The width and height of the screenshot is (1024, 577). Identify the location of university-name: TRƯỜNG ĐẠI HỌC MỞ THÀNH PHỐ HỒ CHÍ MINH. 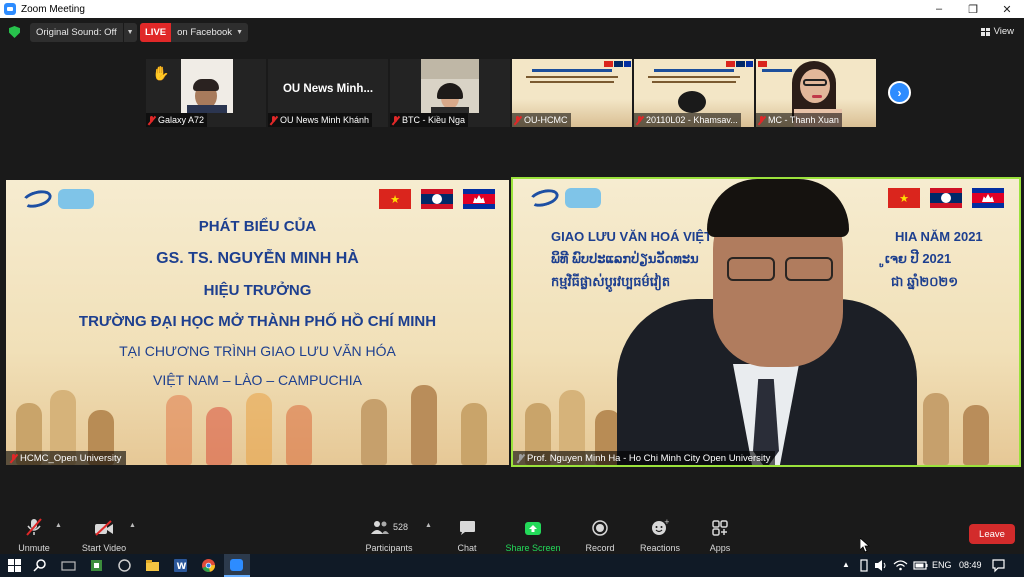
(257, 321).